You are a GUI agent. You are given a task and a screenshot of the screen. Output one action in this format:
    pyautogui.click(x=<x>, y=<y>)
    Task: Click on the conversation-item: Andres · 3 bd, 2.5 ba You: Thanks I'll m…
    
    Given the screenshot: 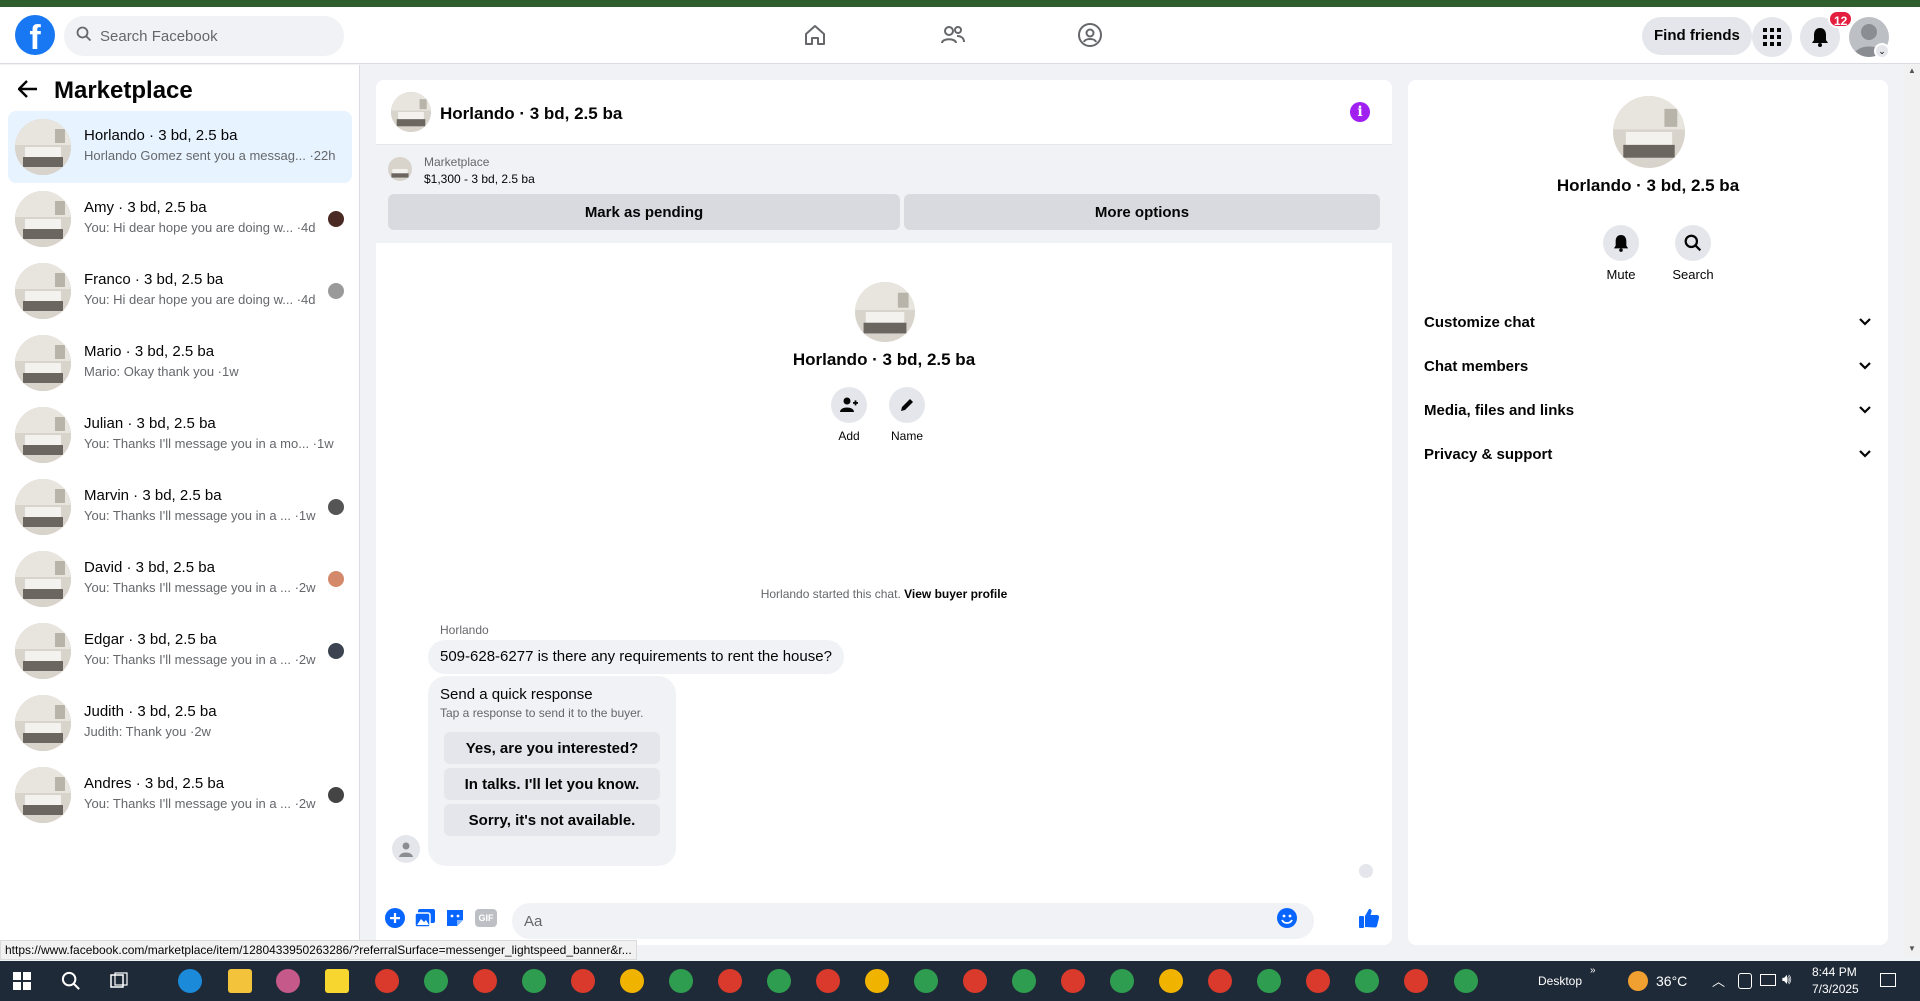 What is the action you would take?
    pyautogui.click(x=180, y=795)
    